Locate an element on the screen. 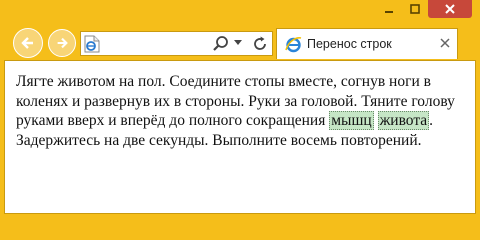  tab-active: Перенос строк is located at coordinates (367, 43).